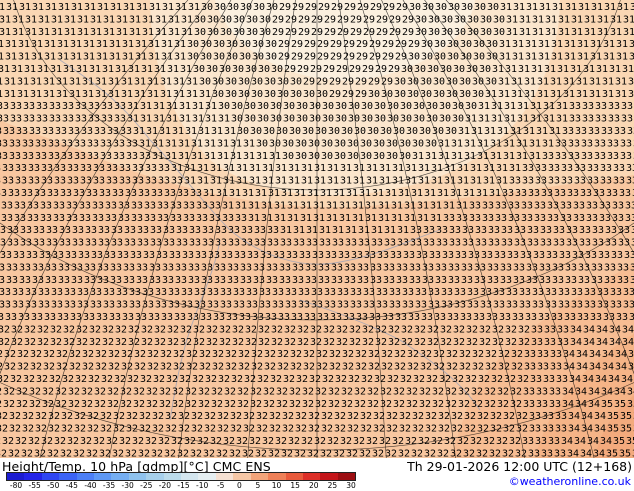 The width and height of the screenshot is (634, 491). Describe the element at coordinates (581, 391) in the screenshot. I see `contour-label: 34` at that location.